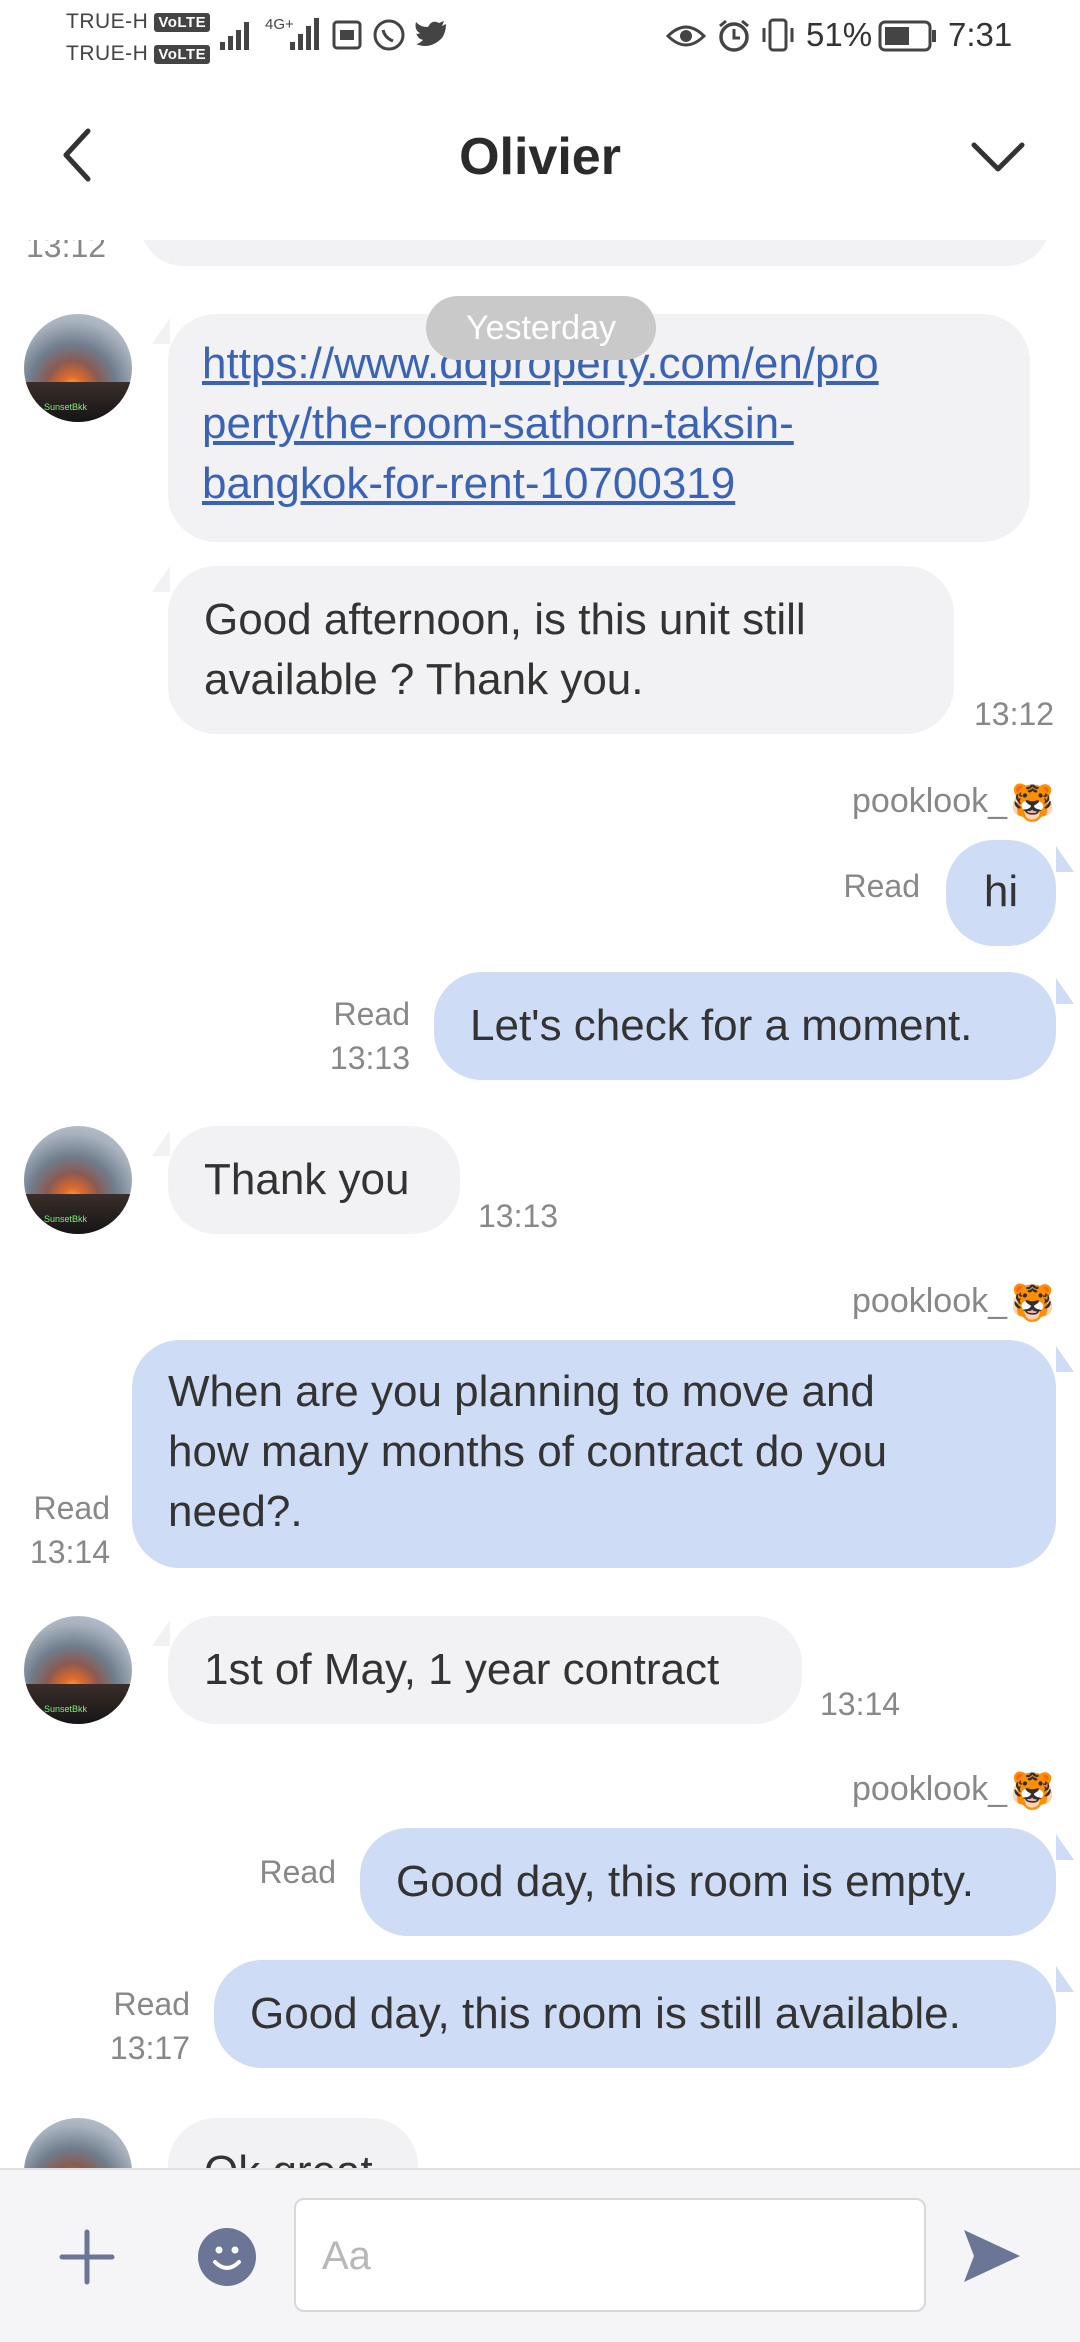 The image size is (1080, 2342). Describe the element at coordinates (721, 1025) in the screenshot. I see `message-text: Let's check for a moment.` at that location.